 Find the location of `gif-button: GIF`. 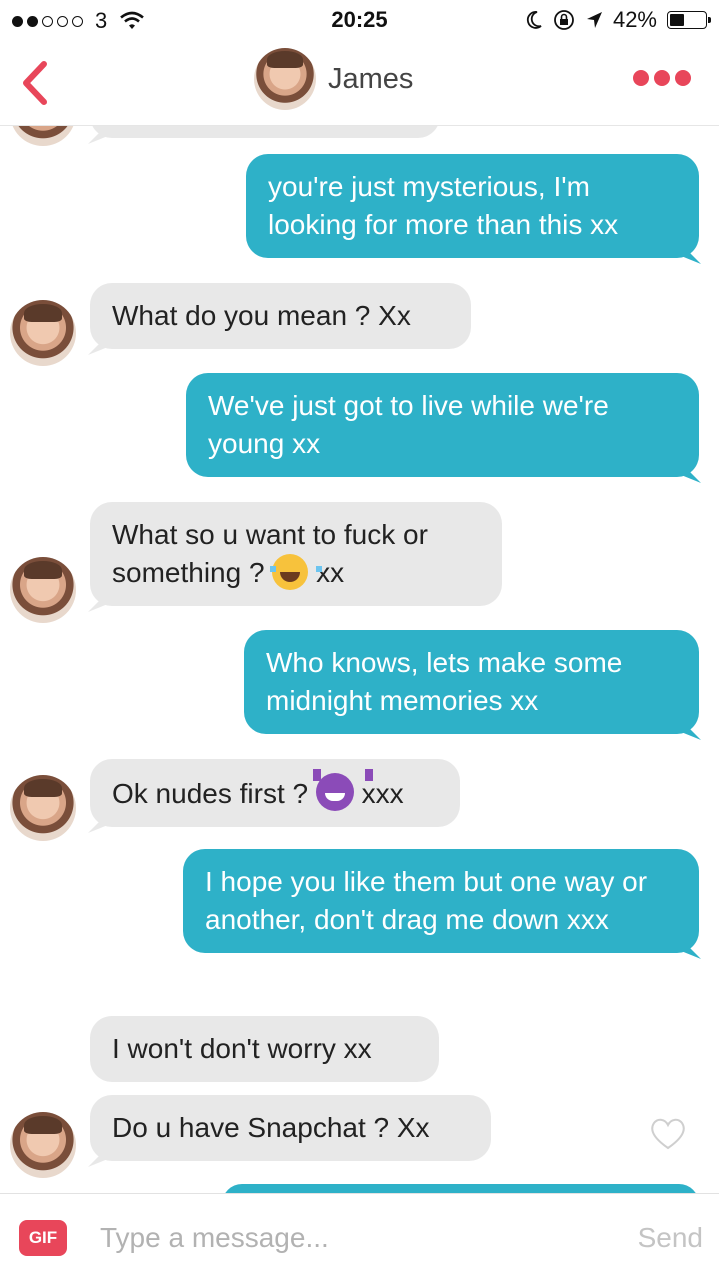

gif-button: GIF is located at coordinates (43, 1238).